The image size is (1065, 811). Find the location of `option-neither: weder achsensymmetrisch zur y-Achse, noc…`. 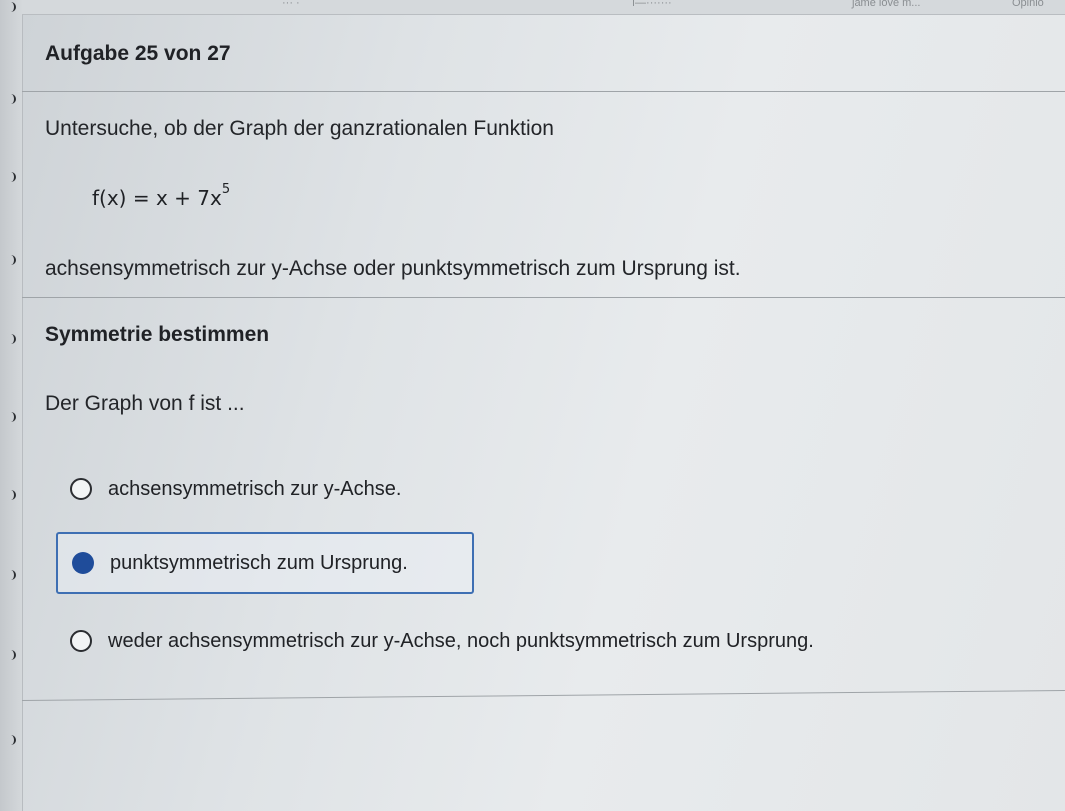

option-neither: weder achsensymmetrisch zur y-Achse, noc… is located at coordinates (506, 641).